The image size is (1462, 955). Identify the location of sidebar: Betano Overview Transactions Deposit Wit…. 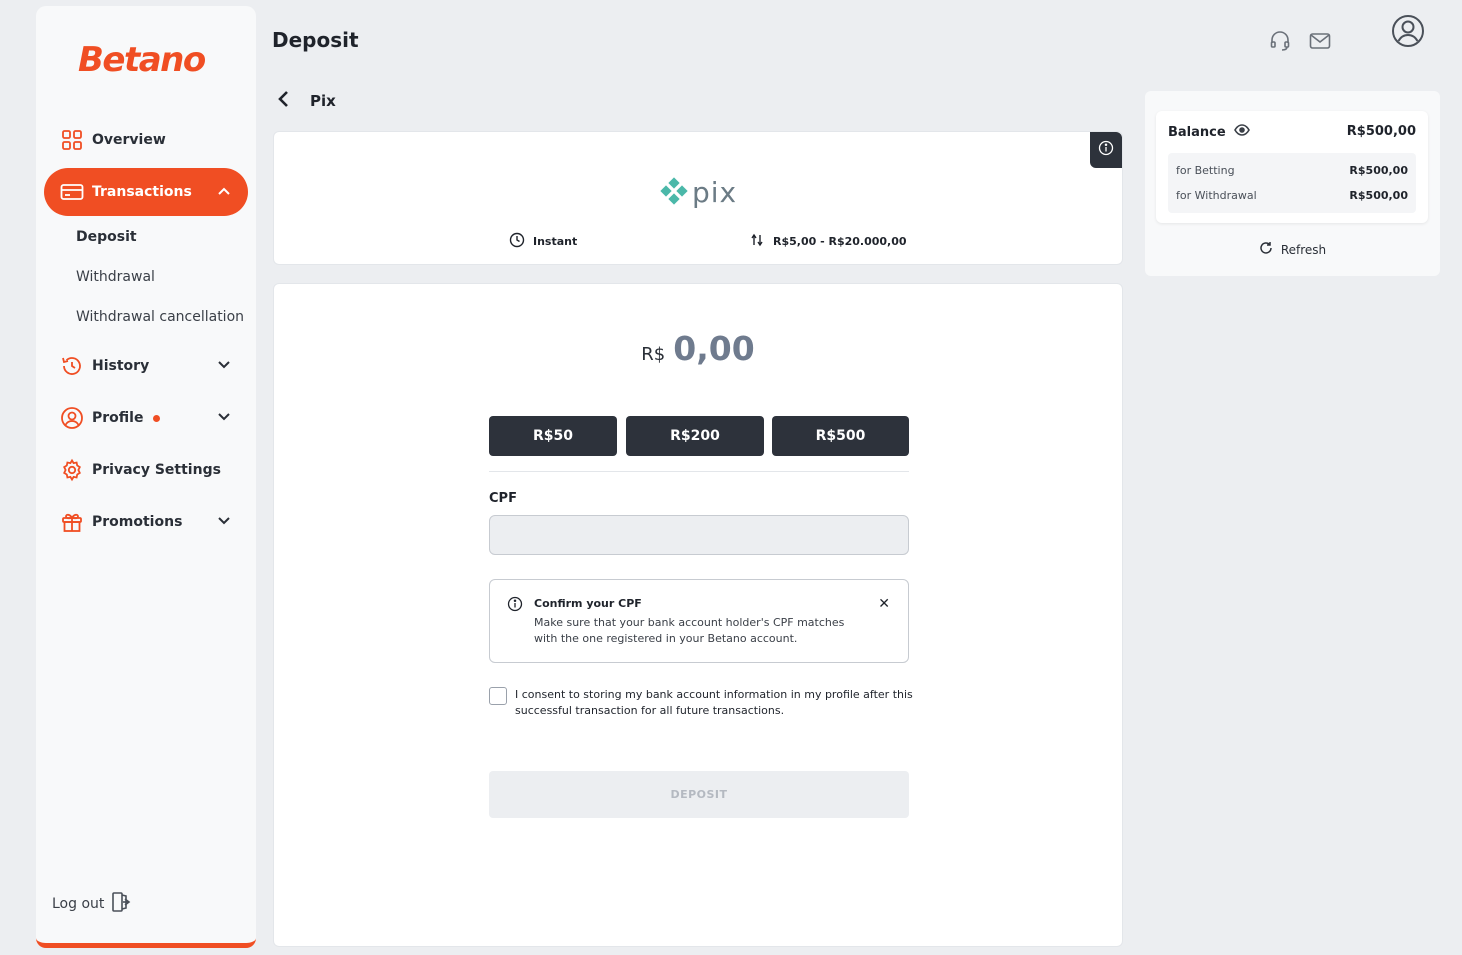
(146, 477).